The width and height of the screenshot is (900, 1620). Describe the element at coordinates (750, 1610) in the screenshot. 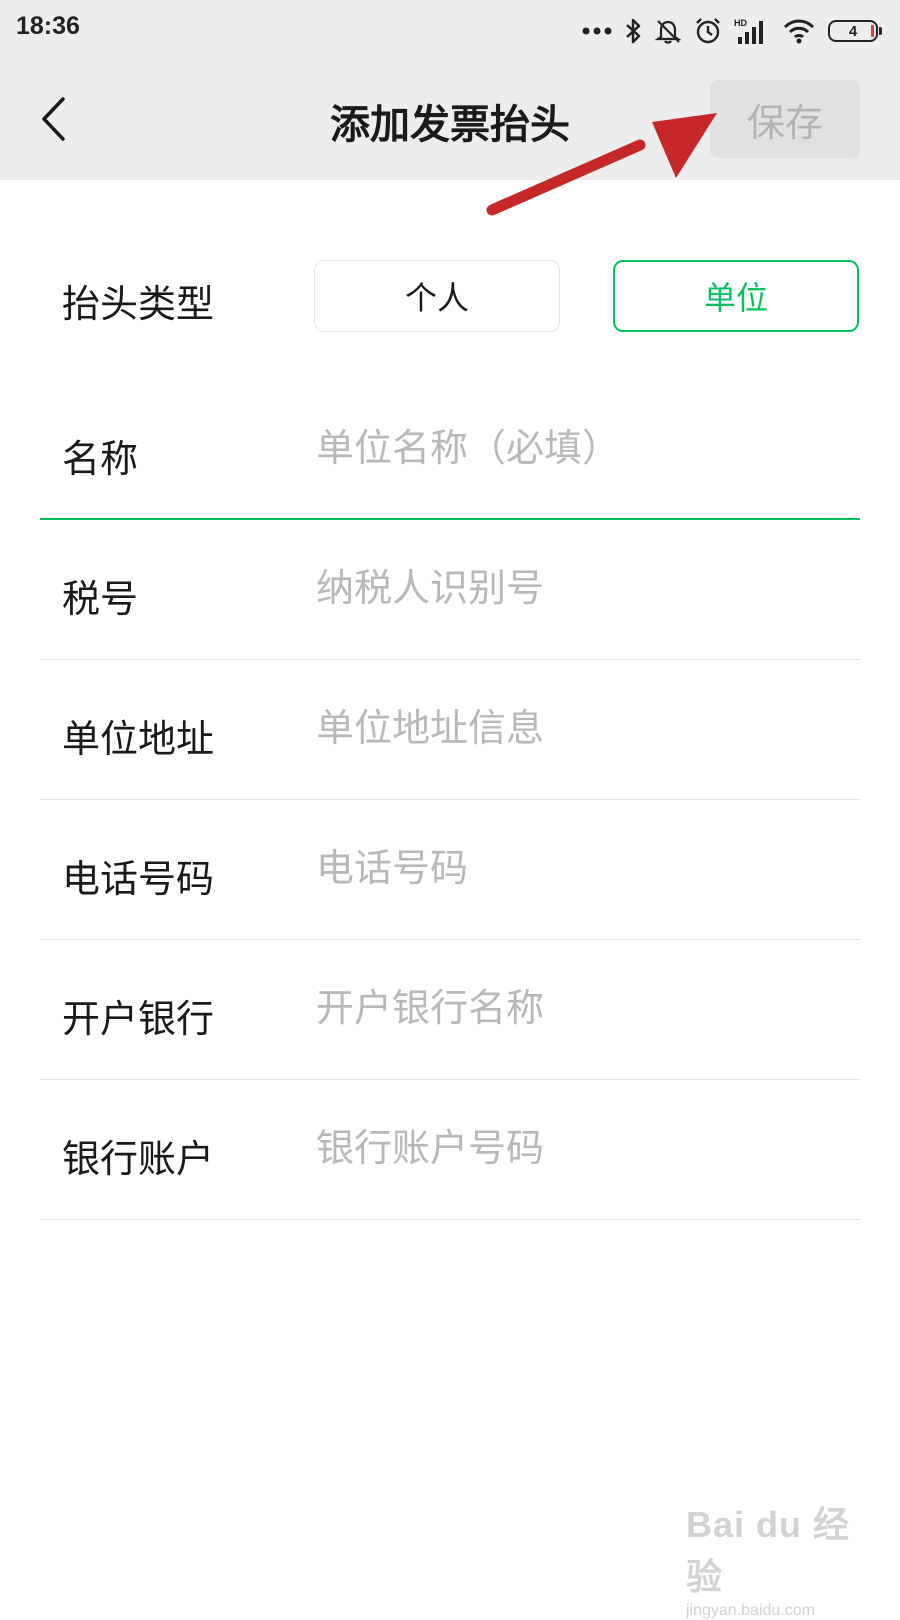

I see `watermark-url: jingyan.baidu.com` at that location.